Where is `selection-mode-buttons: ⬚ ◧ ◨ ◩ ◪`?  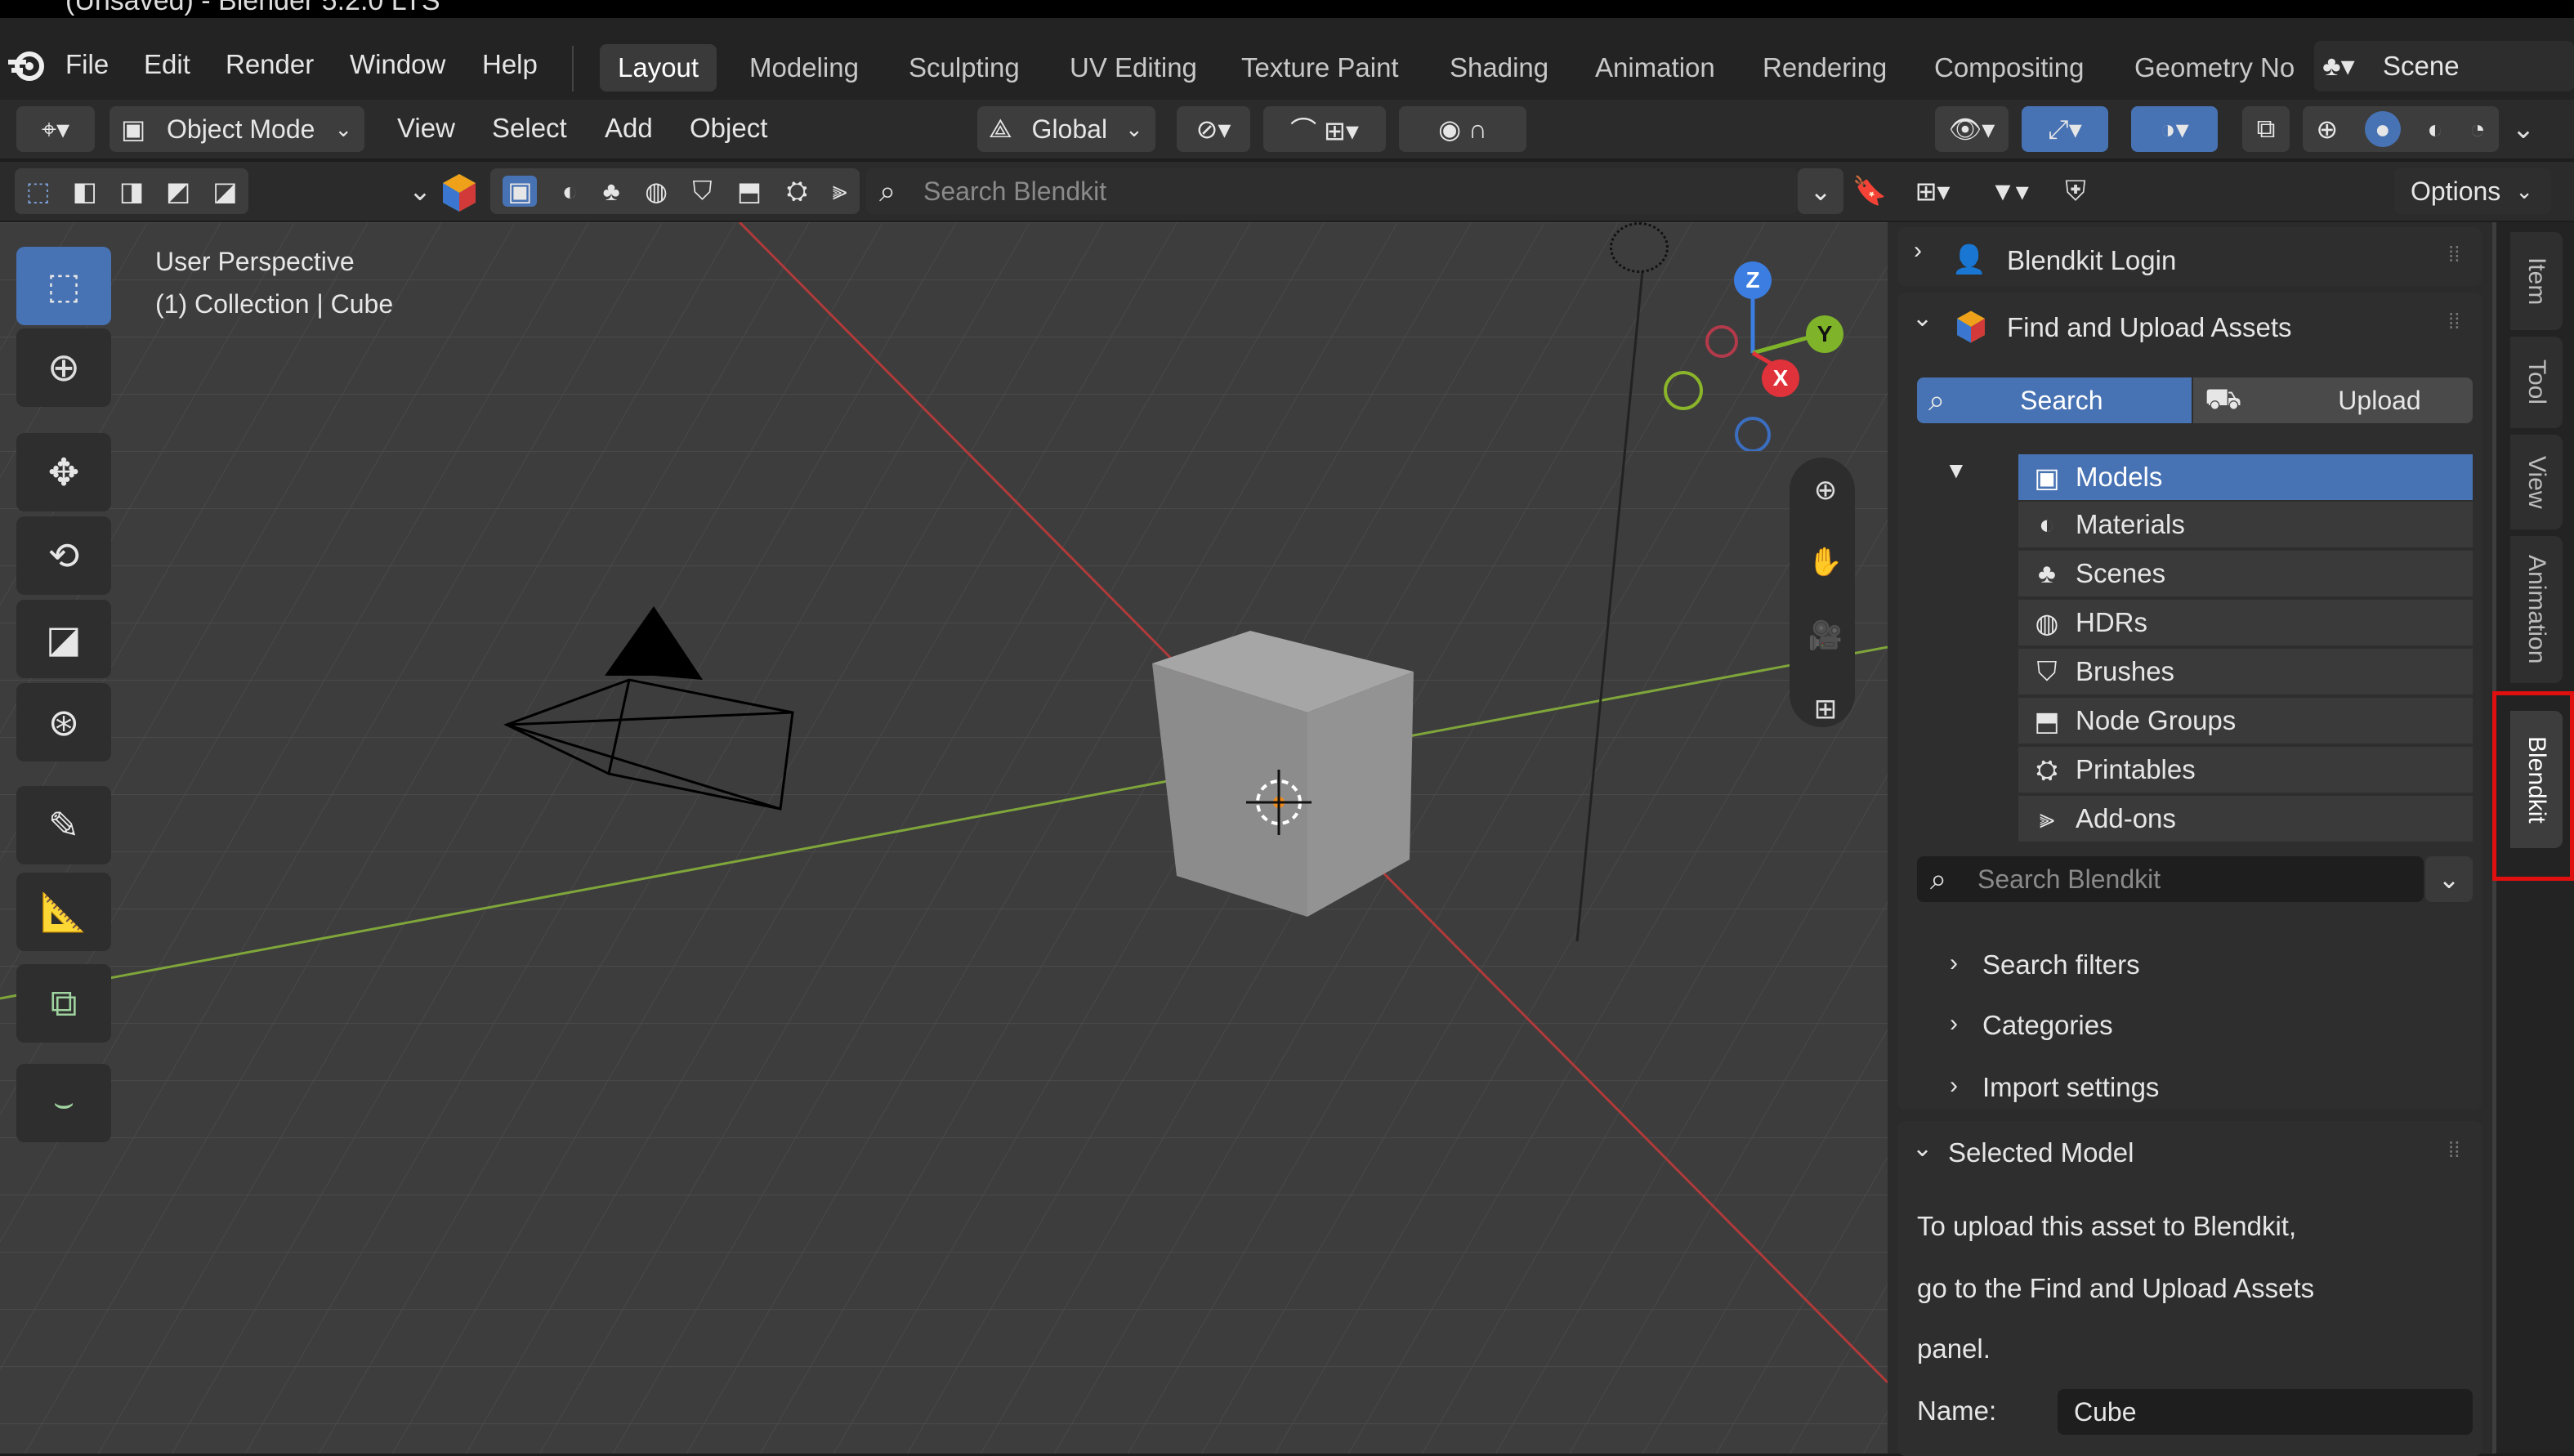 selection-mode-buttons: ⬚ ◧ ◨ ◩ ◪ is located at coordinates (131, 191).